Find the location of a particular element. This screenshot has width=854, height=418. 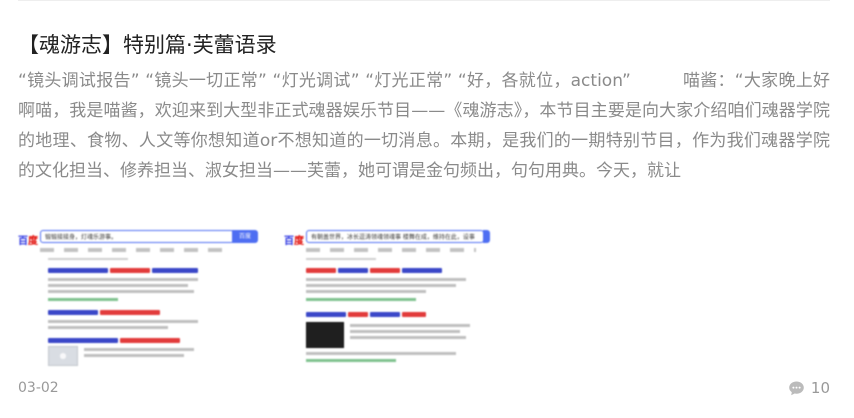

comment-button: 10 is located at coordinates (809, 388).